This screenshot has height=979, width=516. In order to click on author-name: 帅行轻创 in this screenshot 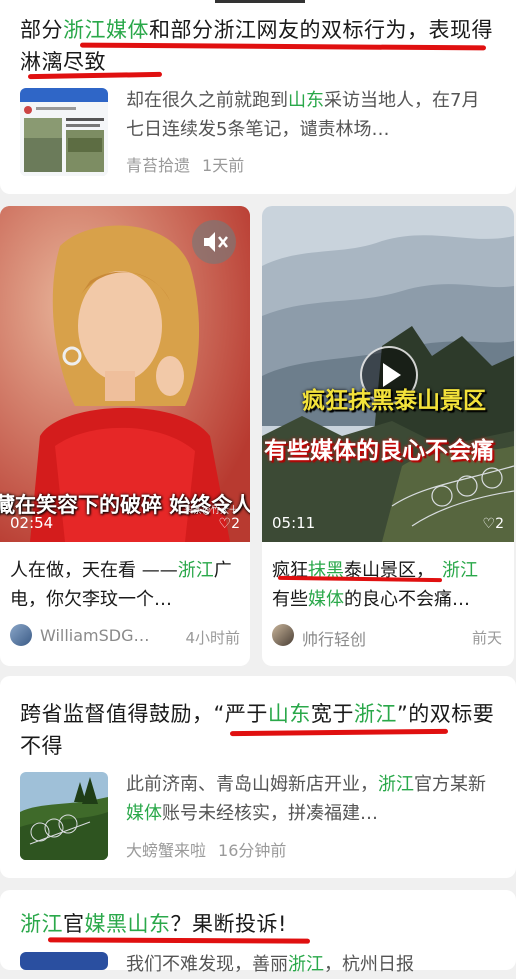, I will do `click(334, 638)`.